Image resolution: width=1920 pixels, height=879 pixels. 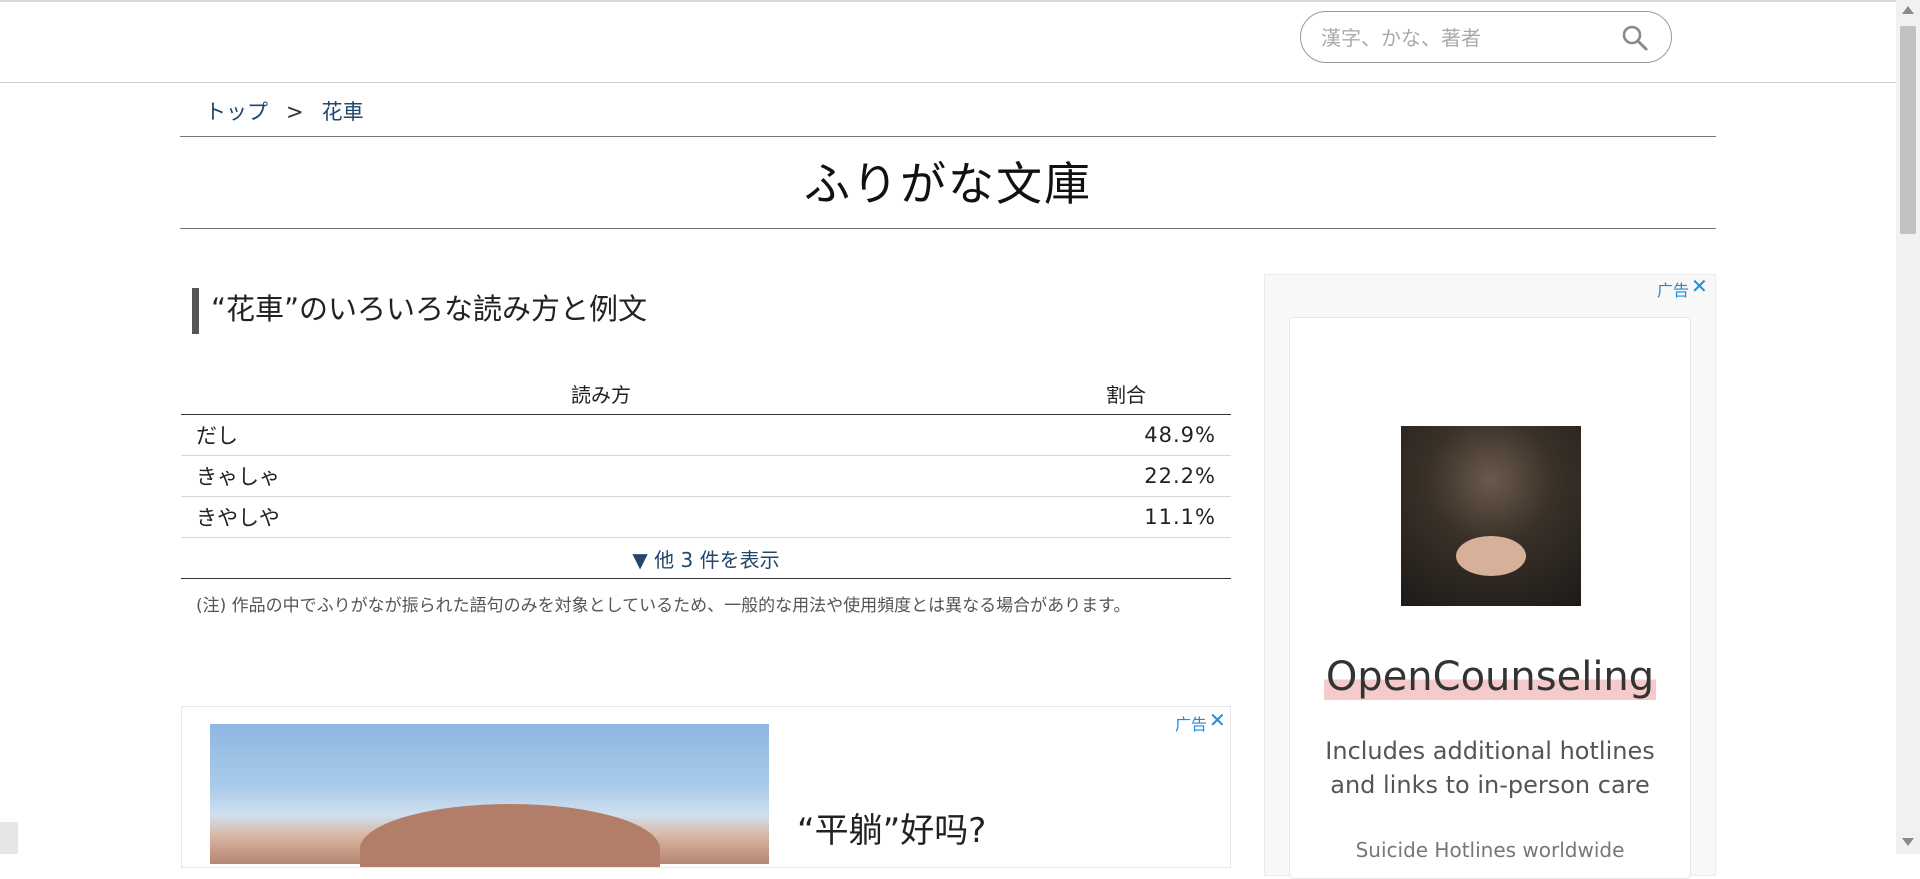 I want to click on breadcrumb-current-link: 花車, so click(x=343, y=112).